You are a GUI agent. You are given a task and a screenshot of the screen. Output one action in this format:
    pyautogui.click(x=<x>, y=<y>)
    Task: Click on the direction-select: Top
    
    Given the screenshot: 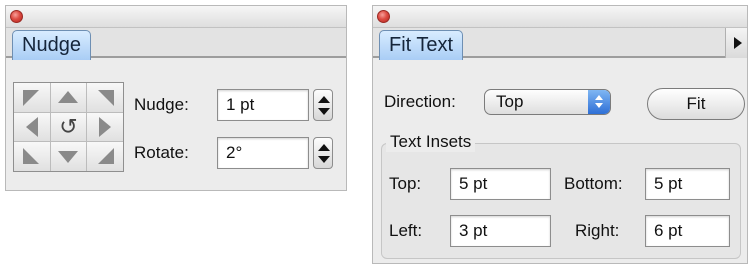 What is the action you would take?
    pyautogui.click(x=547, y=102)
    